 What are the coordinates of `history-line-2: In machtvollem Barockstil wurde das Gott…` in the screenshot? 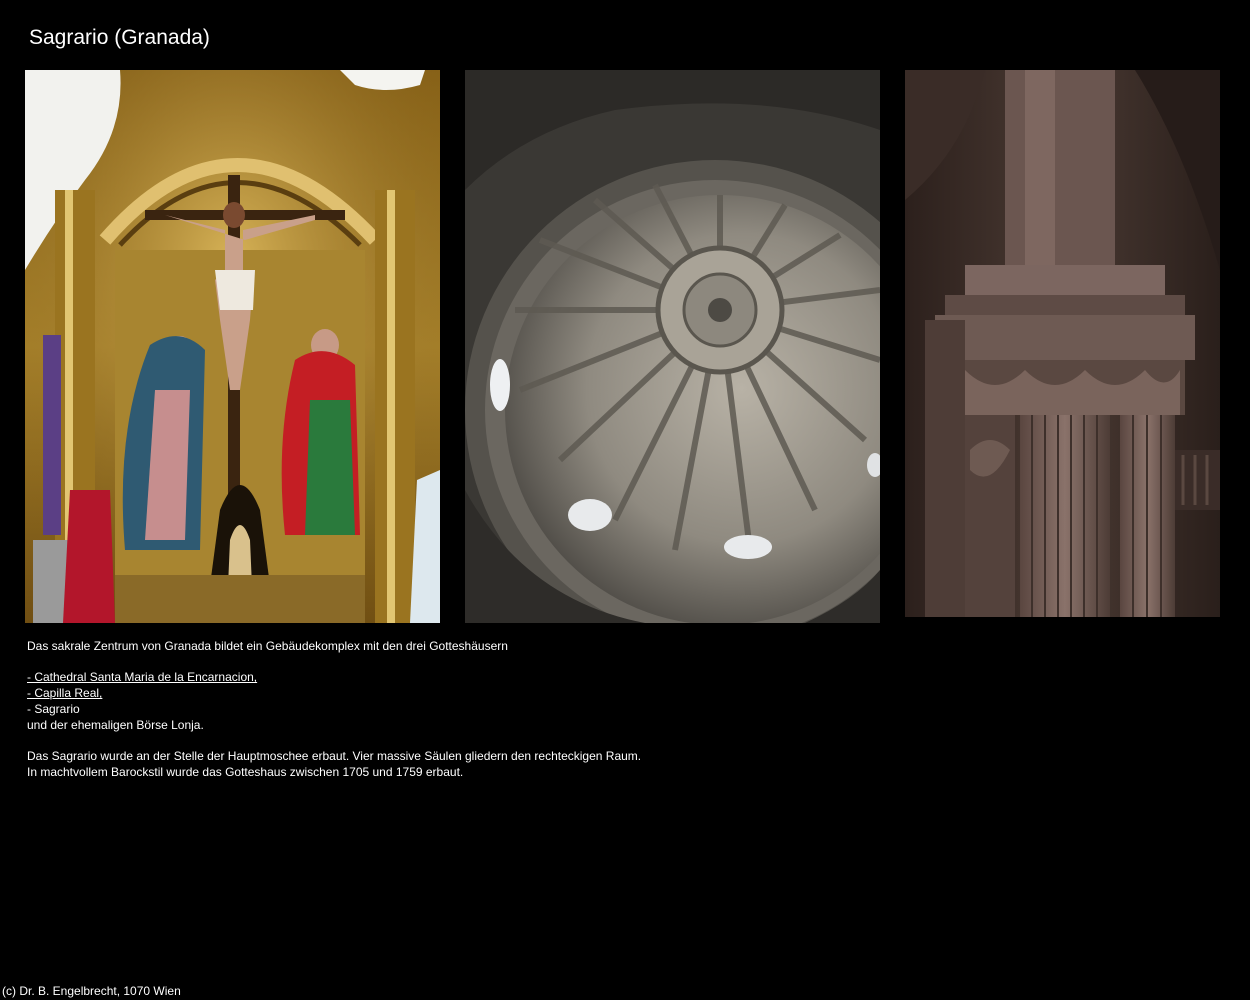 It's located at (245, 771).